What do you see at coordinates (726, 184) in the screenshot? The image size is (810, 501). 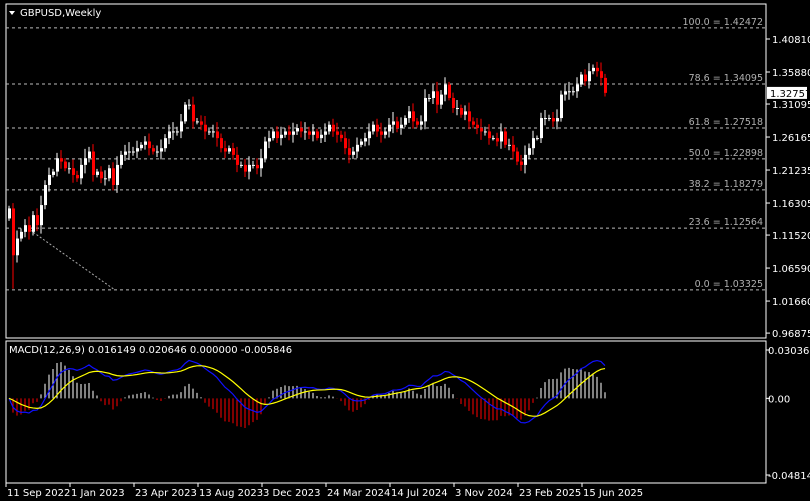 I see `fib-label: 38.2 = 1.18279` at bounding box center [726, 184].